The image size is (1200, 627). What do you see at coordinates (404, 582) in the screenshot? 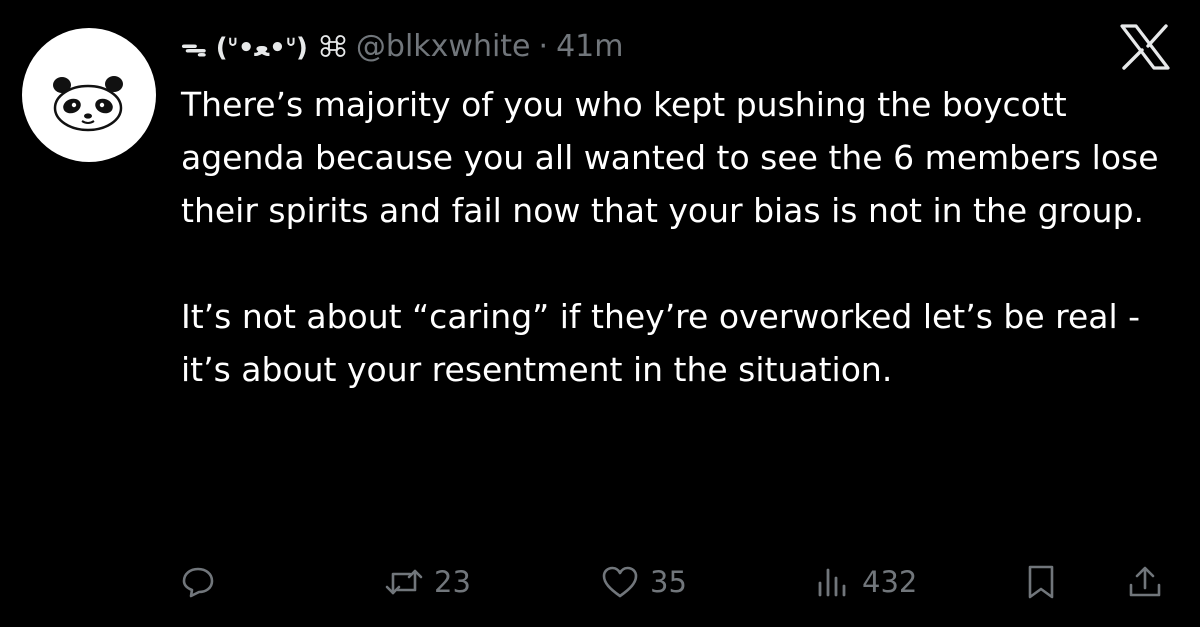
I see `repost-icon` at bounding box center [404, 582].